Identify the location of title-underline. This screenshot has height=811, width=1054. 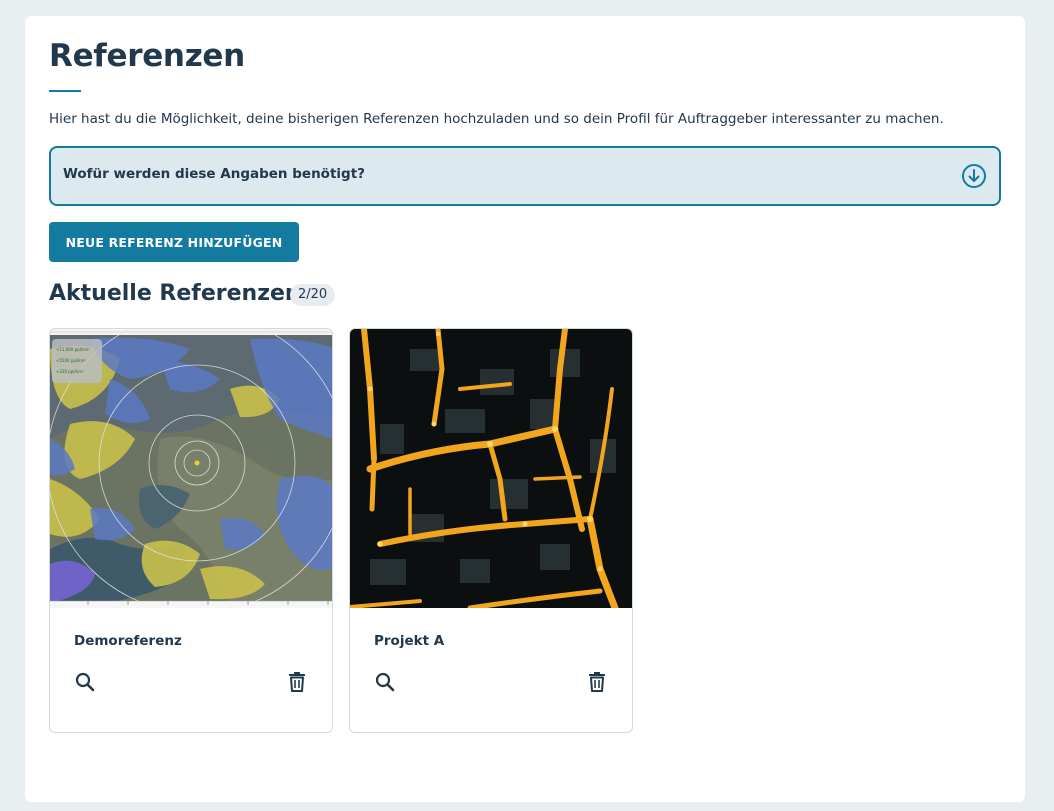
(65, 91).